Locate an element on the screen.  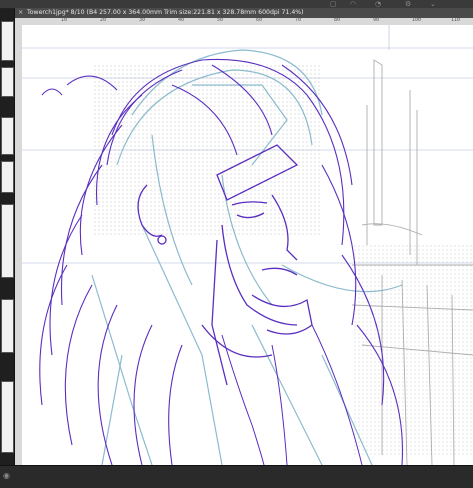
ruler-label: 40 is located at coordinates (181, 20).